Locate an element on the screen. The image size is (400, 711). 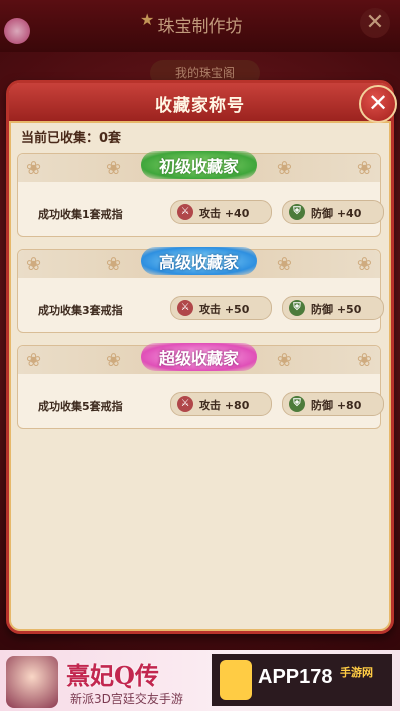
dialog-header: 收藏家称号 is located at coordinates (200, 103).